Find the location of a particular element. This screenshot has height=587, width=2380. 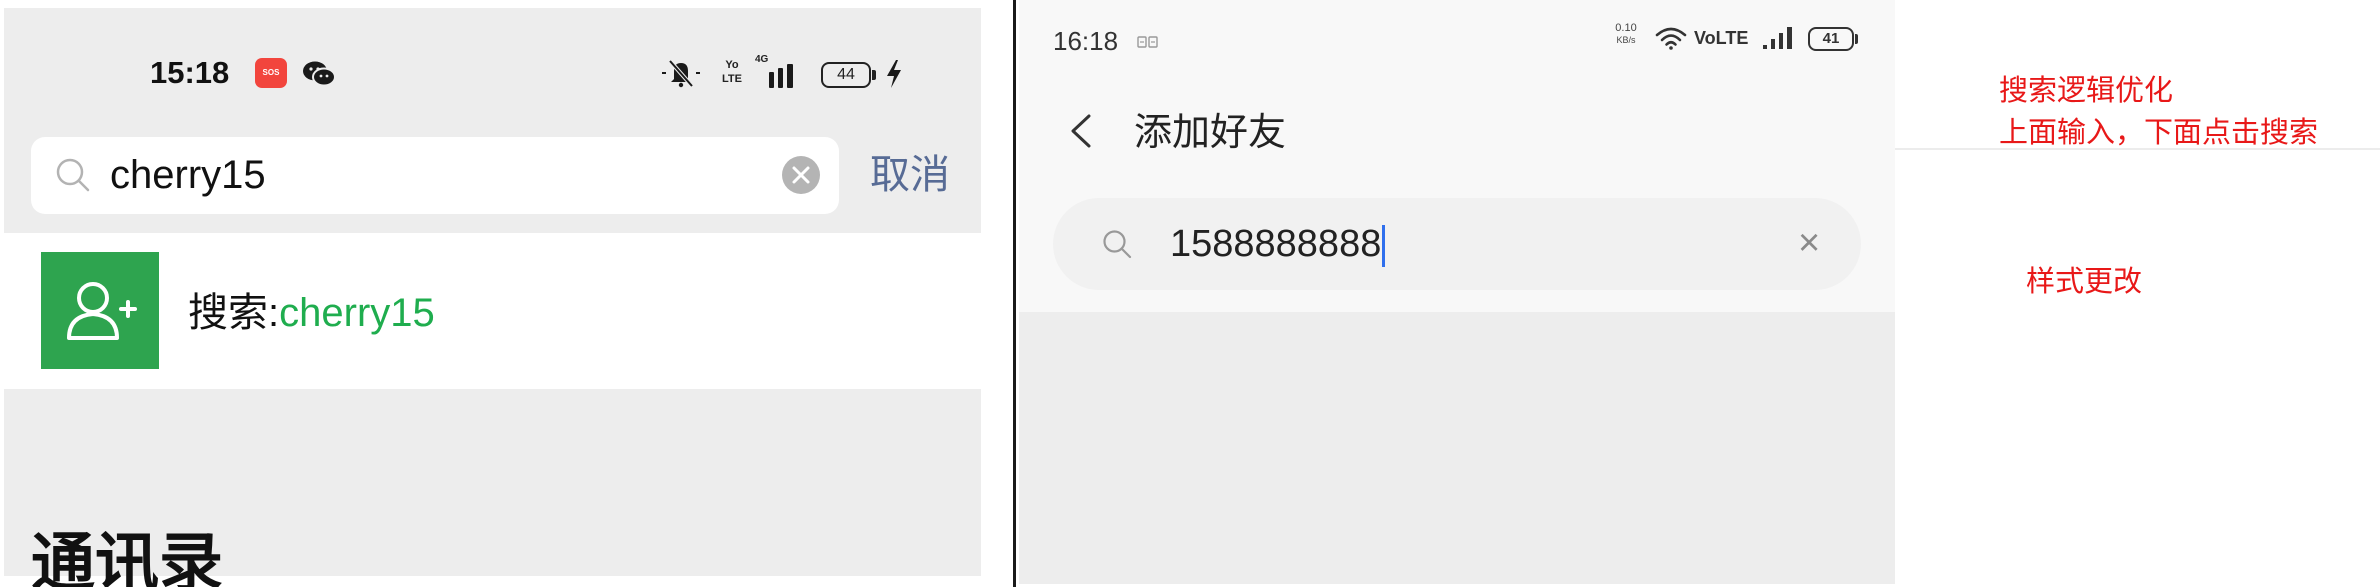

volte-icon: Yo LTE is located at coordinates (732, 73).